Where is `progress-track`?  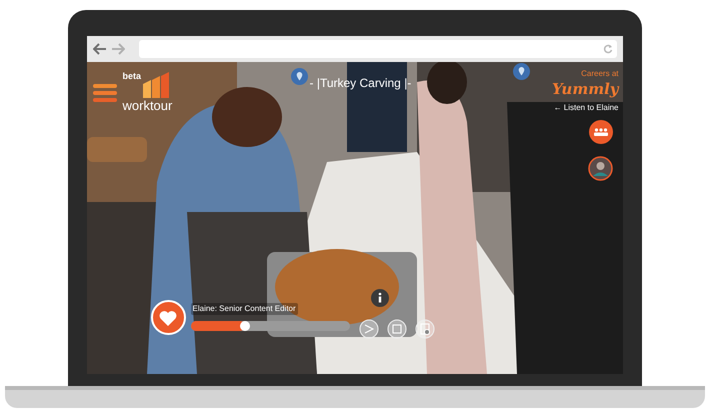
progress-track is located at coordinates (270, 326).